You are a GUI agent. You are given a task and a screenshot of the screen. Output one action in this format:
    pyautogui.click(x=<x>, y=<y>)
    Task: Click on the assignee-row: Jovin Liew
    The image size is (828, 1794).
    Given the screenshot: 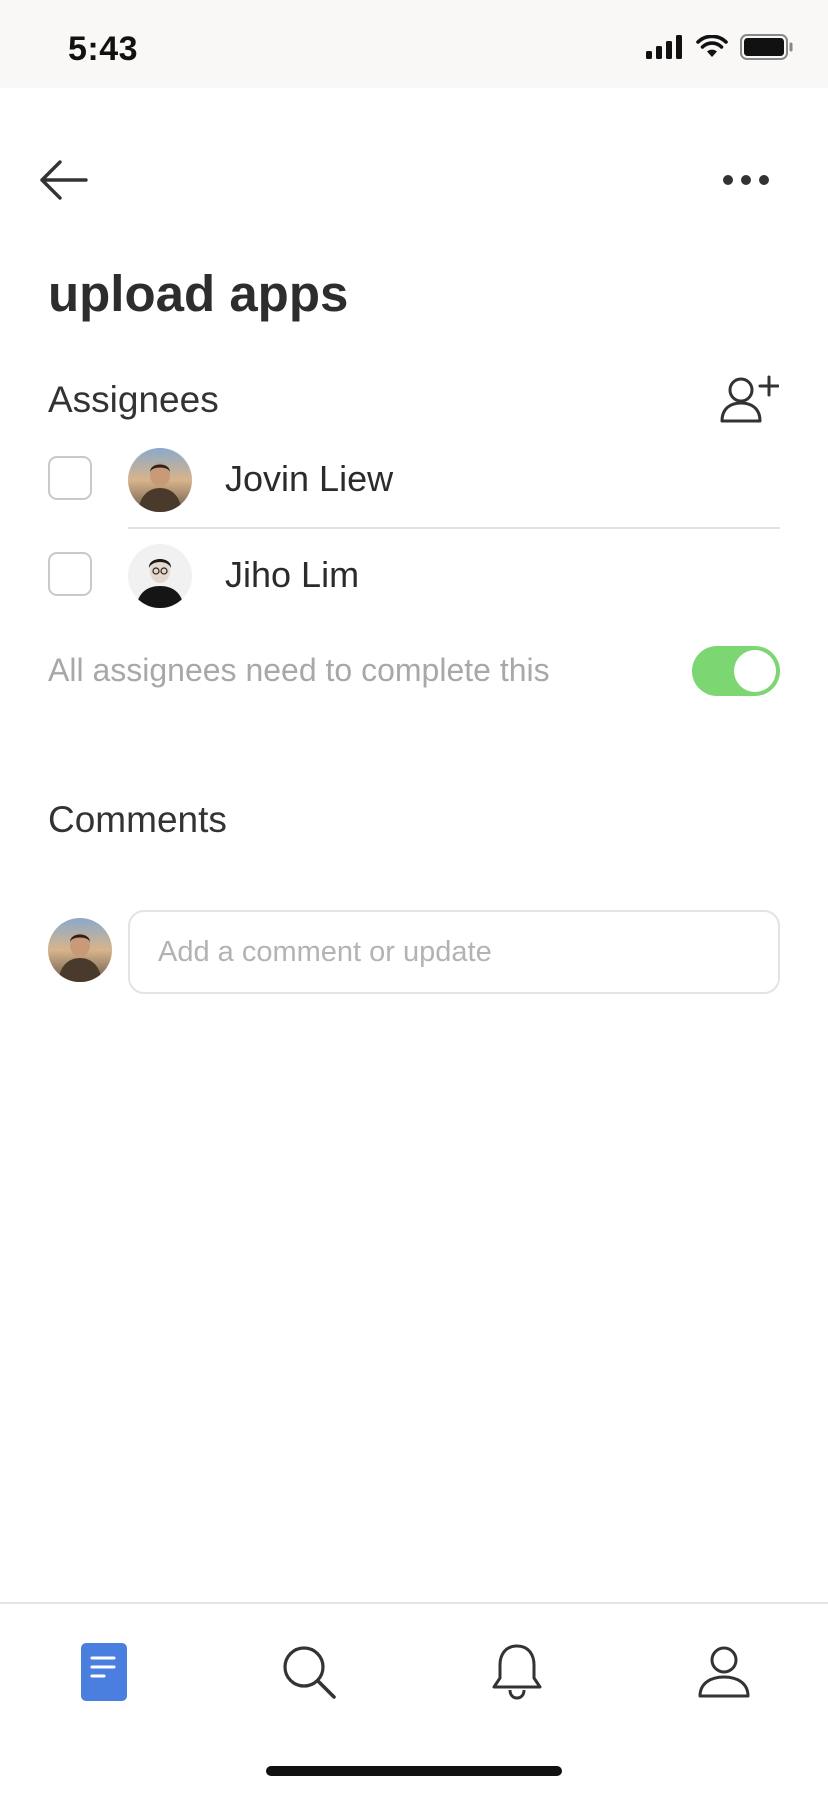 What is the action you would take?
    pyautogui.click(x=414, y=484)
    